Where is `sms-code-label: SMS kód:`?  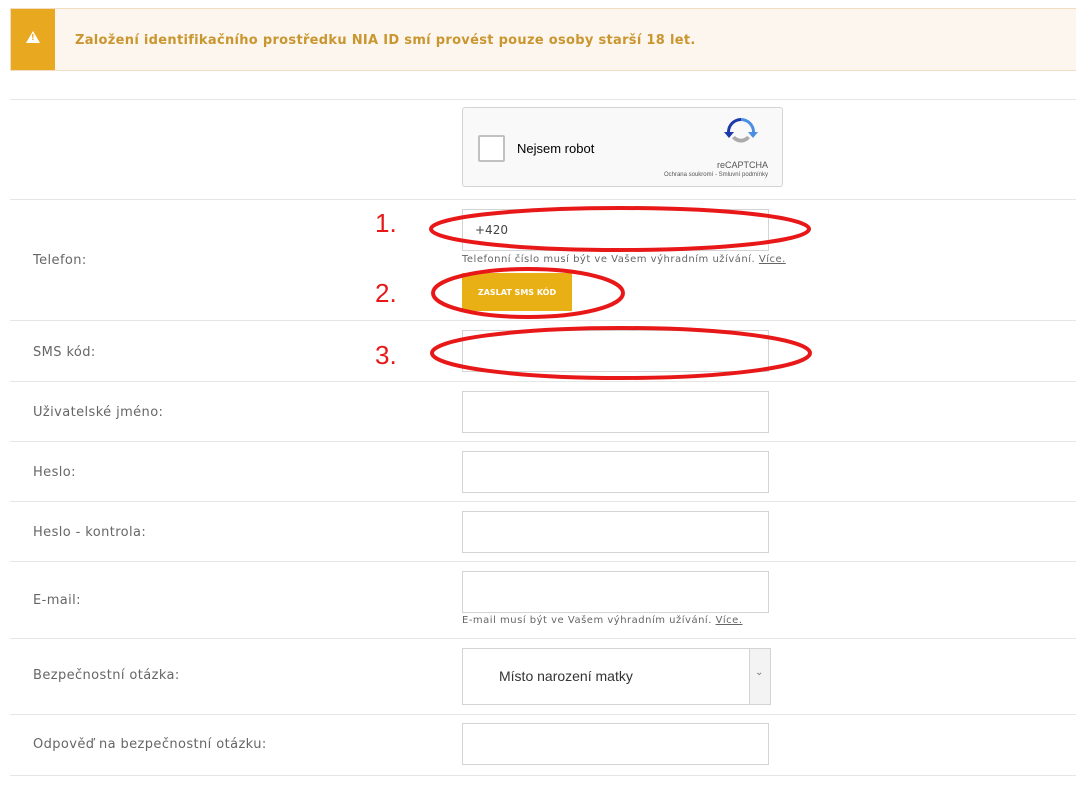 sms-code-label: SMS kód: is located at coordinates (64, 352).